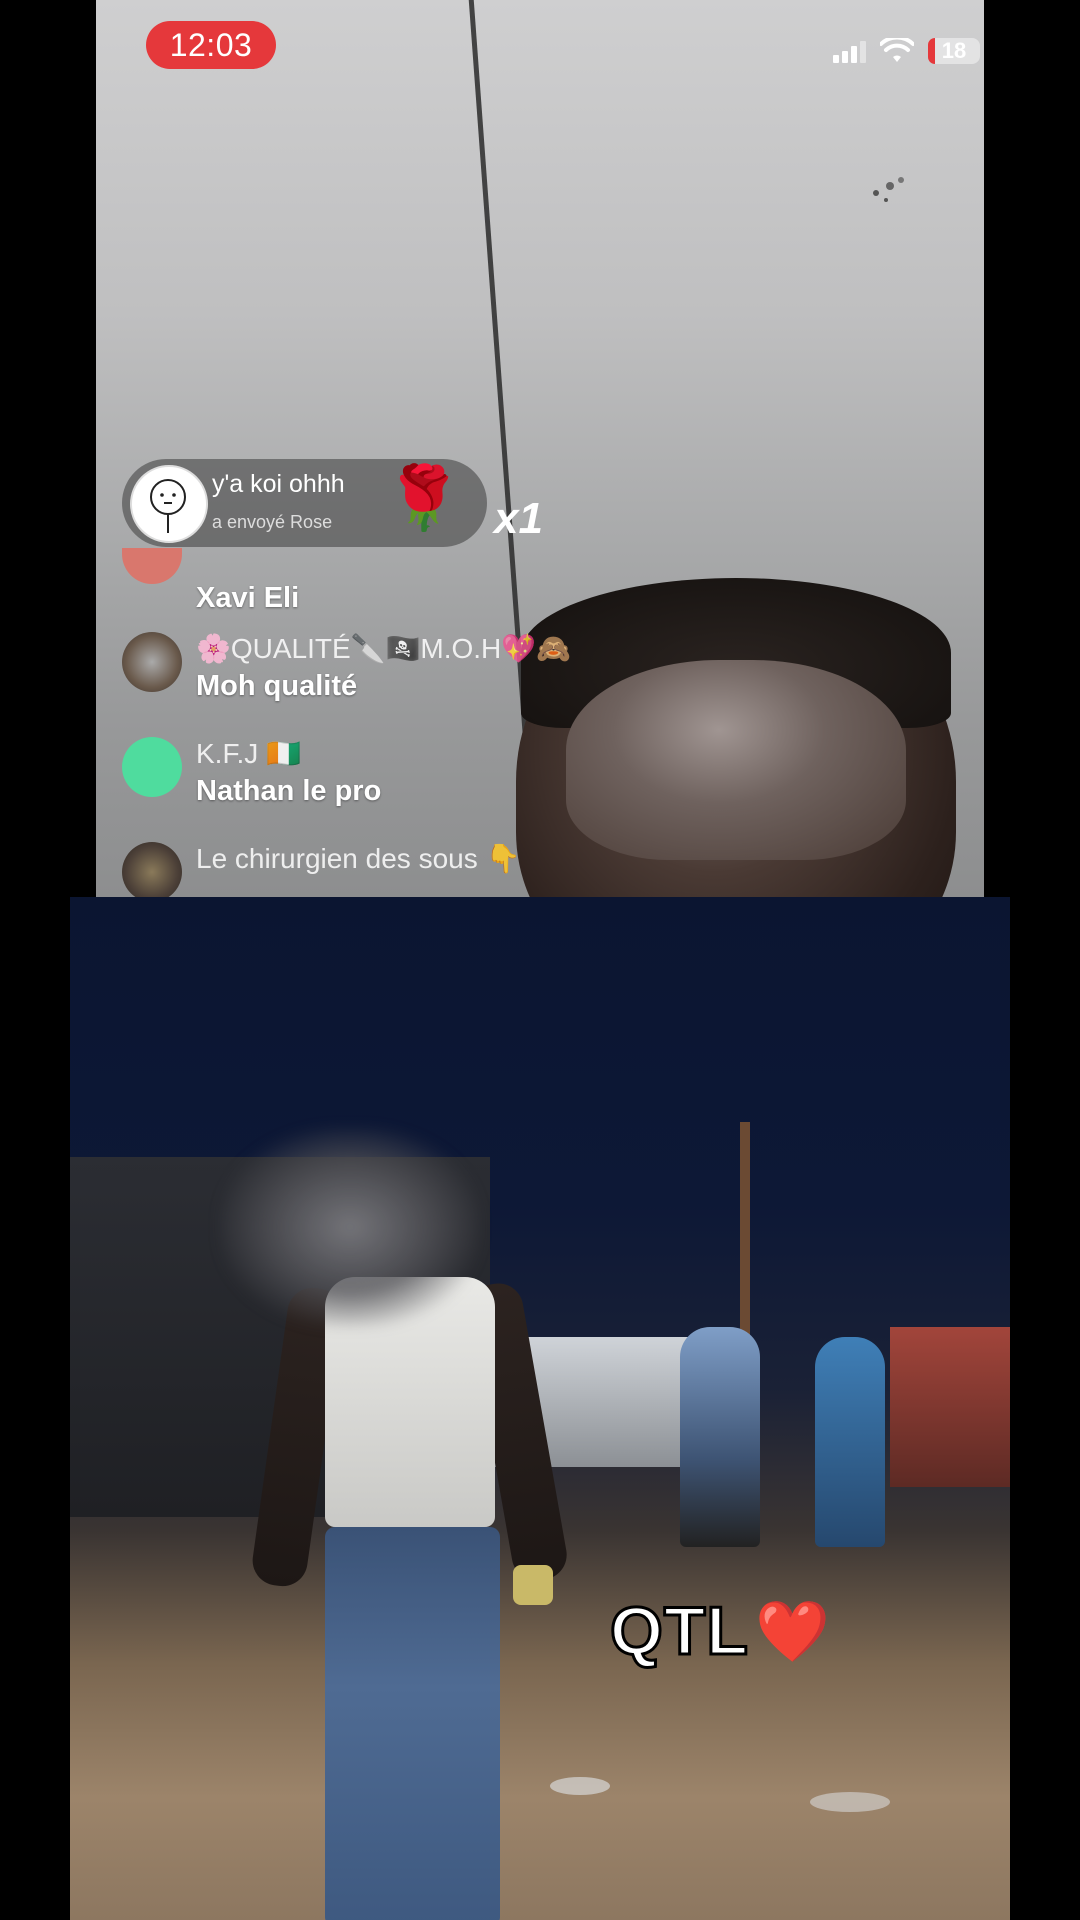  I want to click on comment-username: Le chirurgien des sous 👇, so click(358, 859).